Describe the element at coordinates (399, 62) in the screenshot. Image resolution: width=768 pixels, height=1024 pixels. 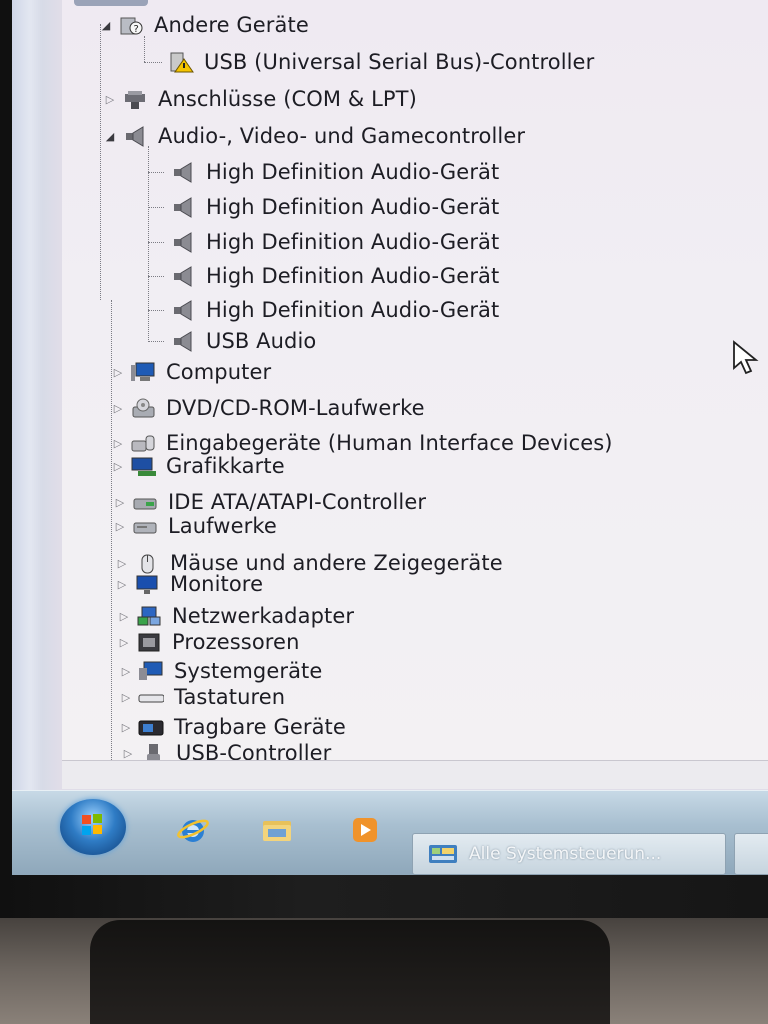
I see `tree-item-label: USB (Universal Serial Bus)-Controller` at that location.